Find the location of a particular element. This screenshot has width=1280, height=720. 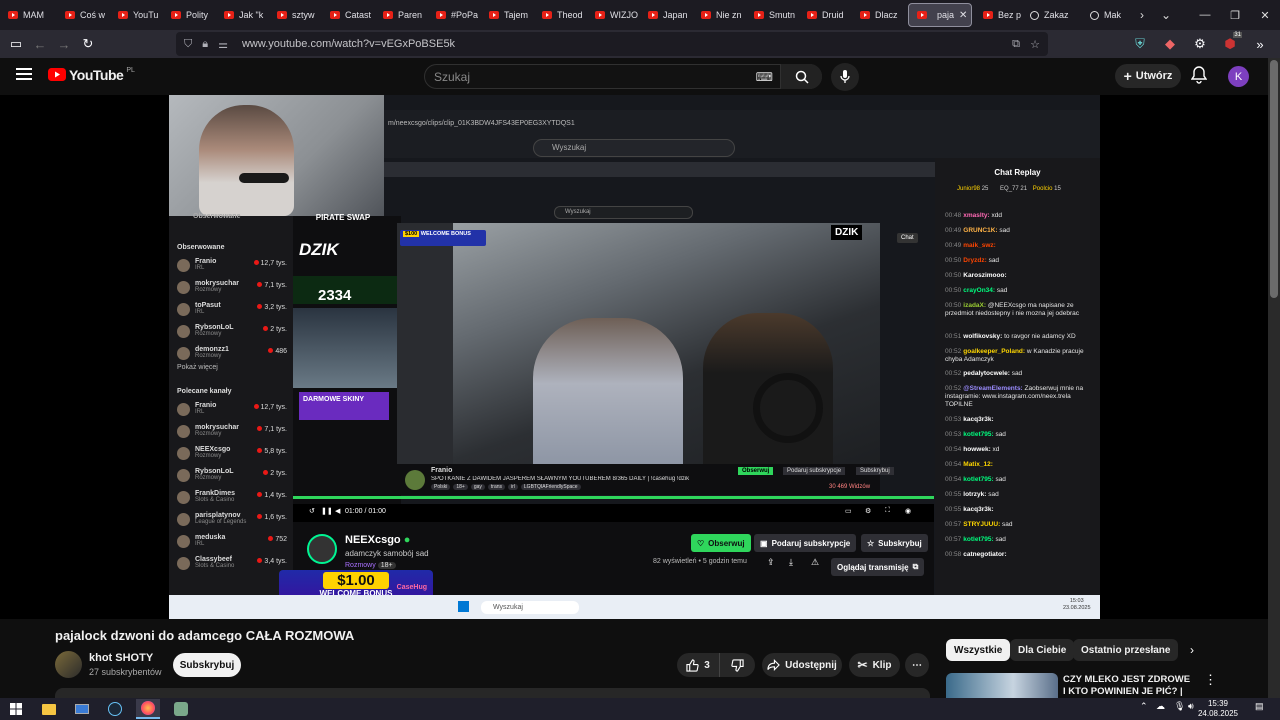

recommended-channel-item: meduska IRL 752 is located at coordinates (233, 541).